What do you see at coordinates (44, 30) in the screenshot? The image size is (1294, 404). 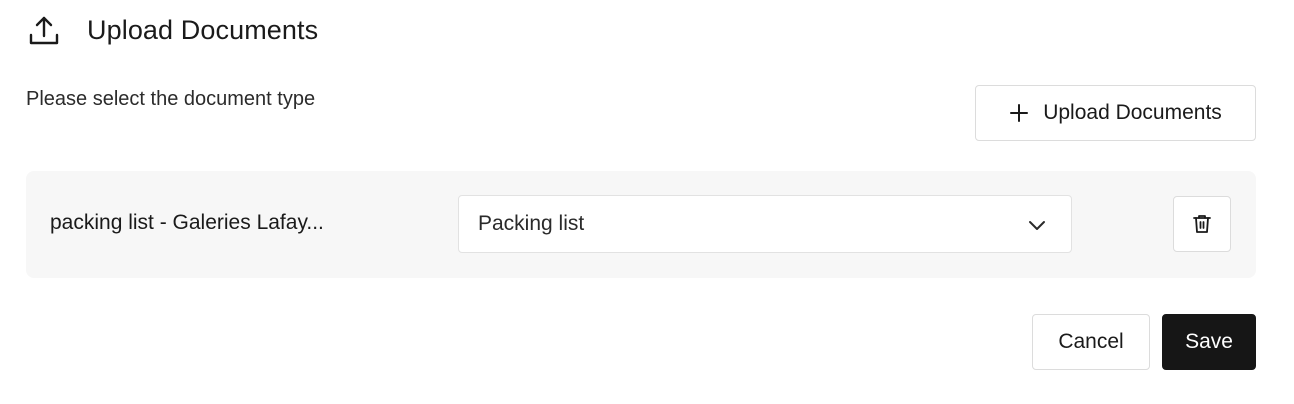 I see `upload-icon` at bounding box center [44, 30].